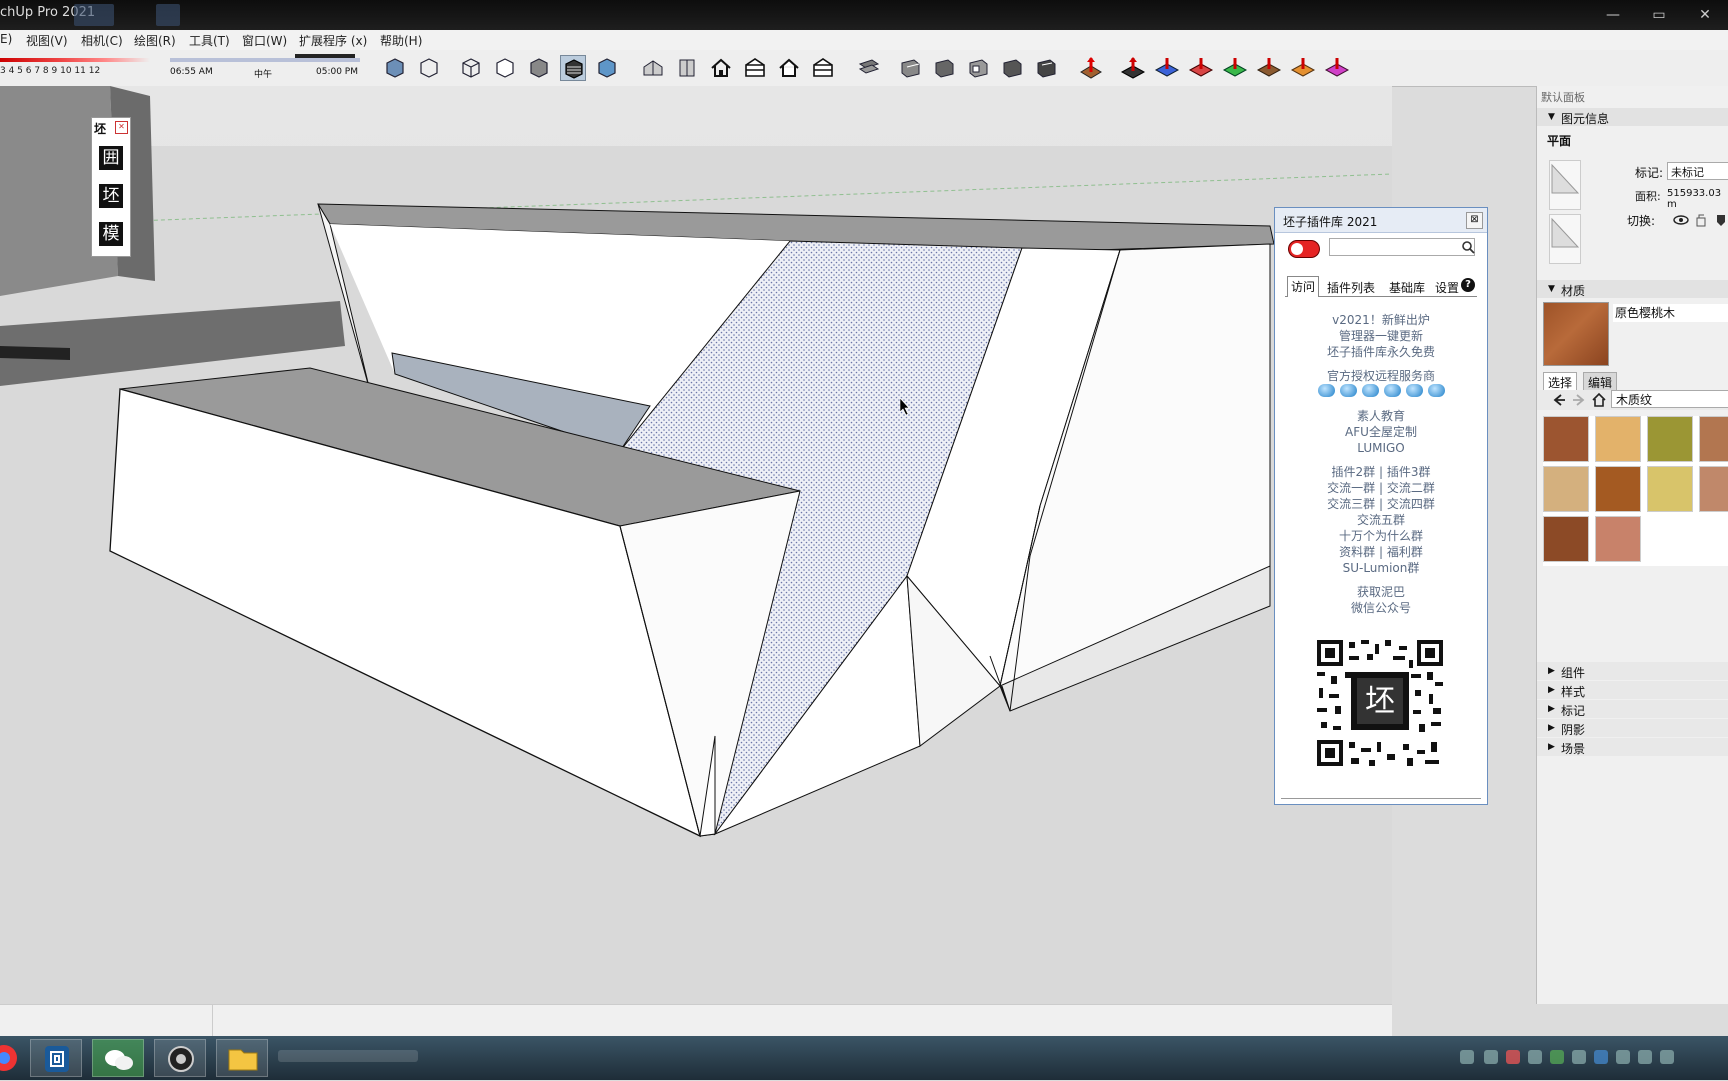  What do you see at coordinates (1304, 249) in the screenshot?
I see `plugin-enable-toggle` at bounding box center [1304, 249].